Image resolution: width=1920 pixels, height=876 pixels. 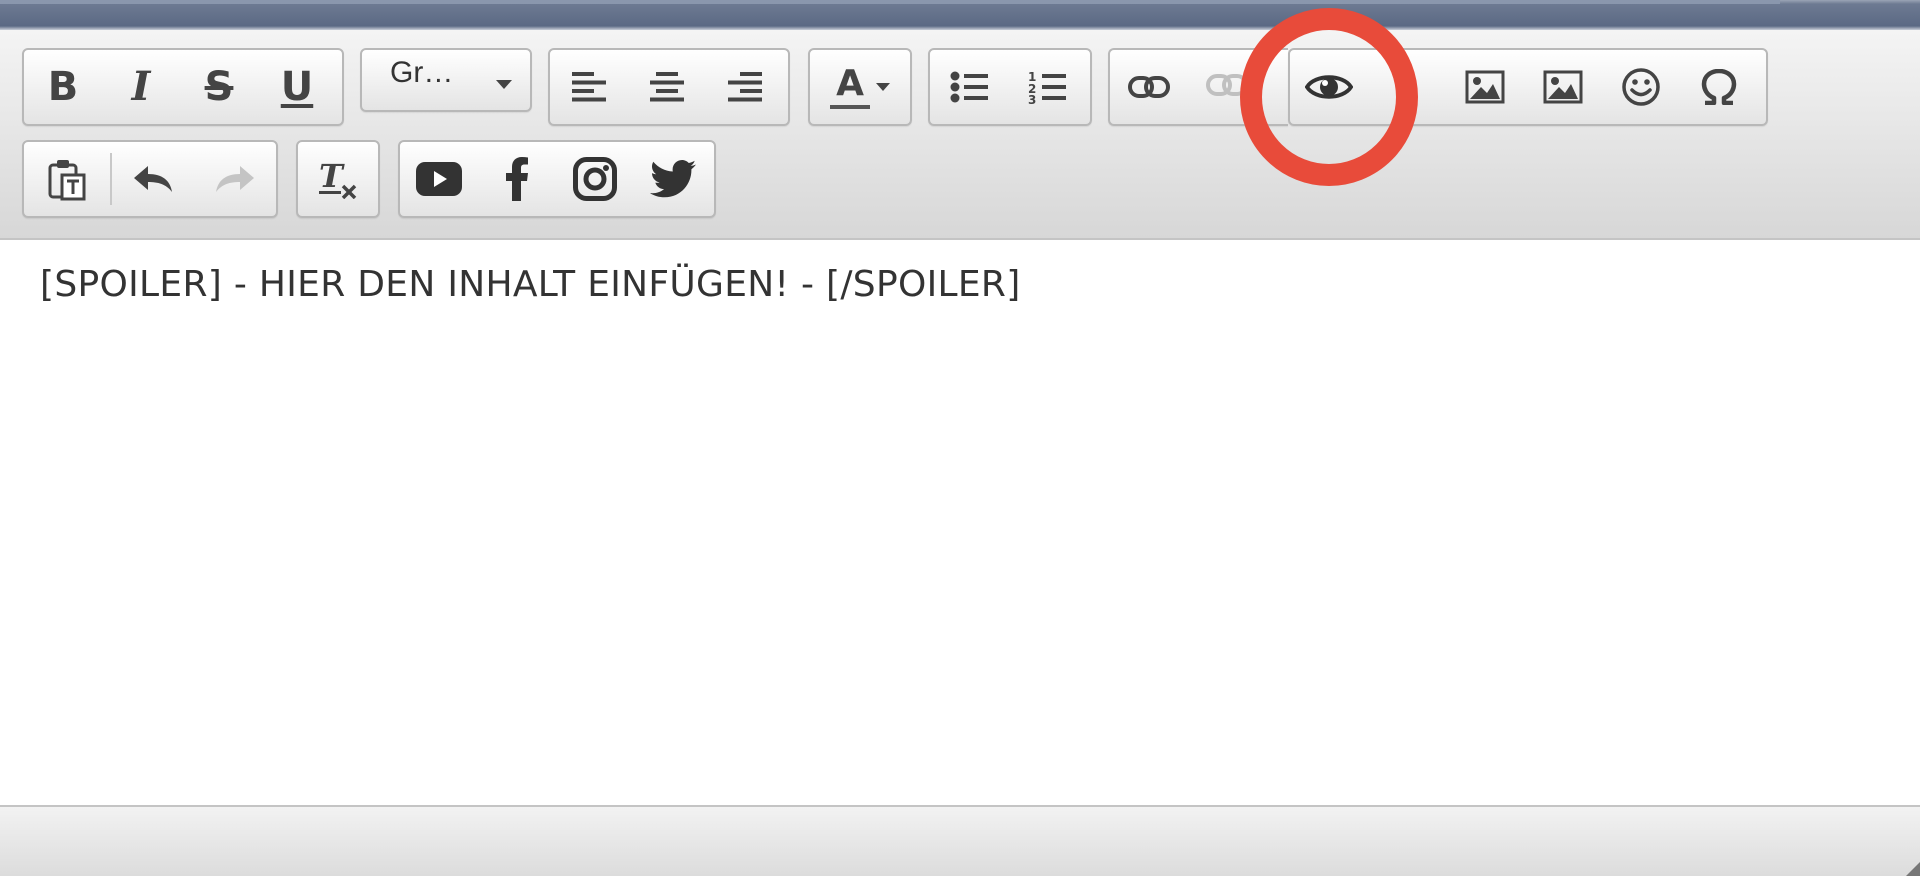 I want to click on smiley-icon, so click(x=1641, y=87).